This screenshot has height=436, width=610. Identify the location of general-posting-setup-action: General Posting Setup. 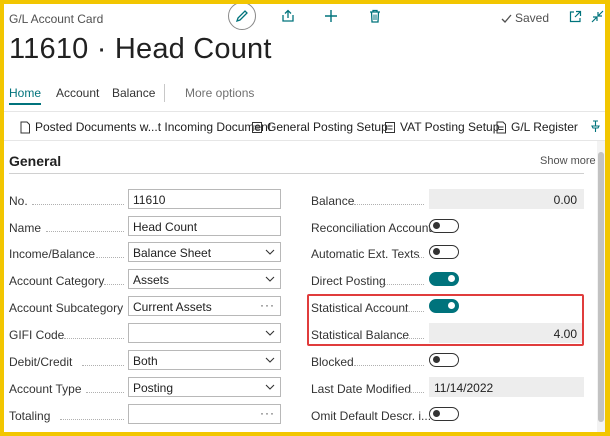
(319, 127).